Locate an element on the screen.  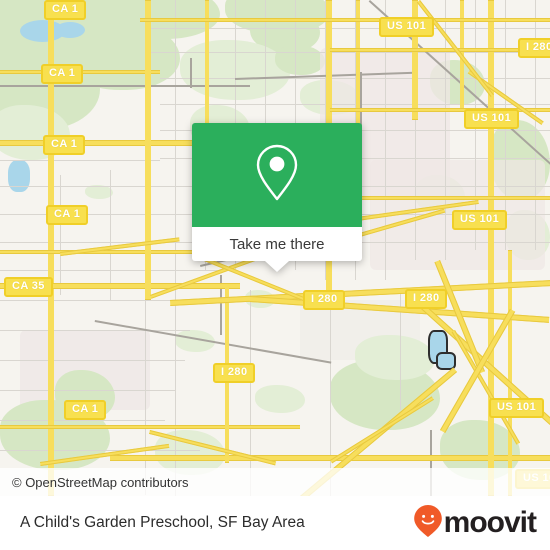
osm-attribution-bar: © OpenStreetMap contributors is located at coordinates (275, 482).